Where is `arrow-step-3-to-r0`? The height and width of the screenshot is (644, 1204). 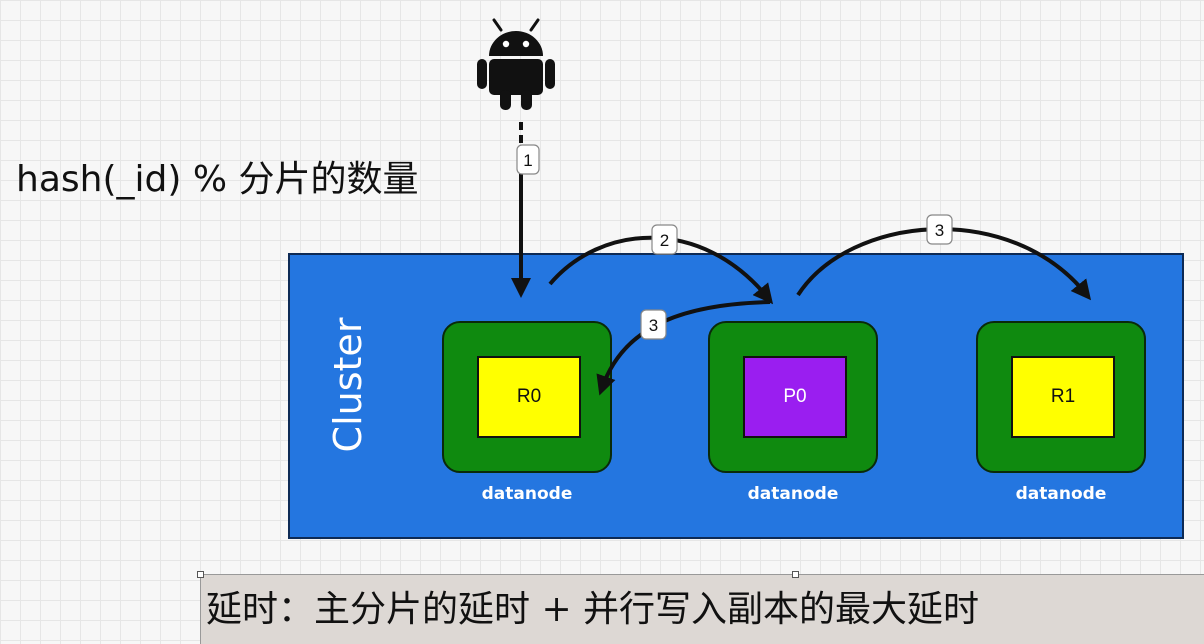
arrow-step-3-to-r0 is located at coordinates (683, 348).